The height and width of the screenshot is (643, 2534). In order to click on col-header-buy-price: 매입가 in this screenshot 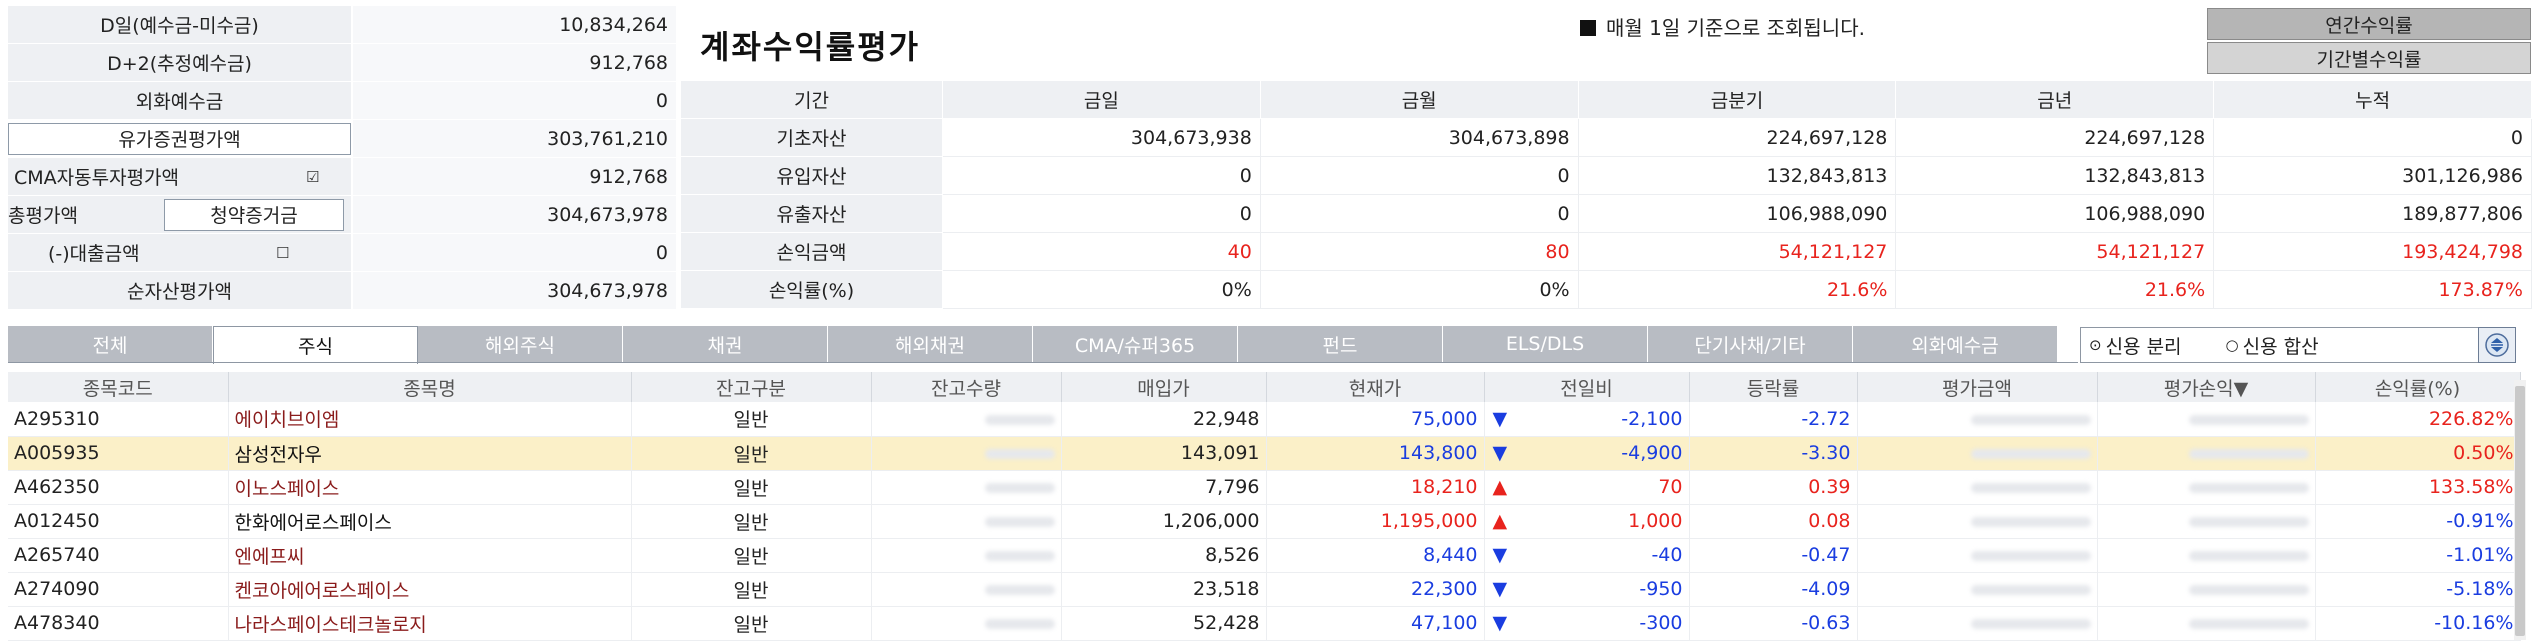, I will do `click(1164, 387)`.